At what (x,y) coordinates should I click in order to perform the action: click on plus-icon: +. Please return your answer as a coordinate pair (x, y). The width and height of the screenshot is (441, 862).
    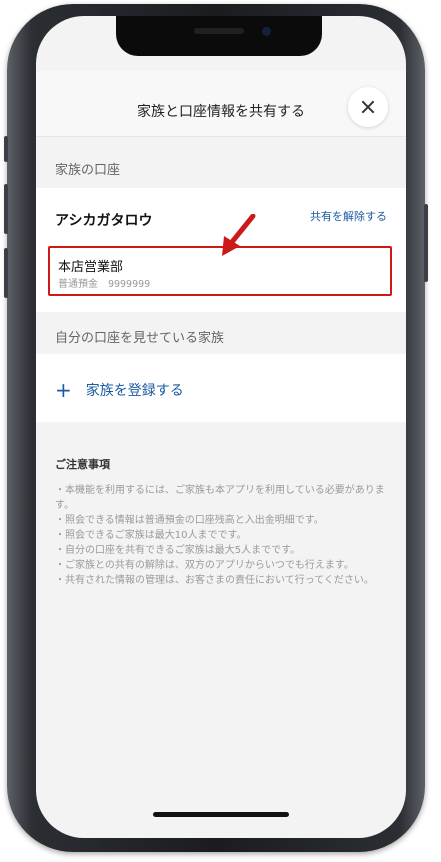
    Looking at the image, I should click on (63, 390).